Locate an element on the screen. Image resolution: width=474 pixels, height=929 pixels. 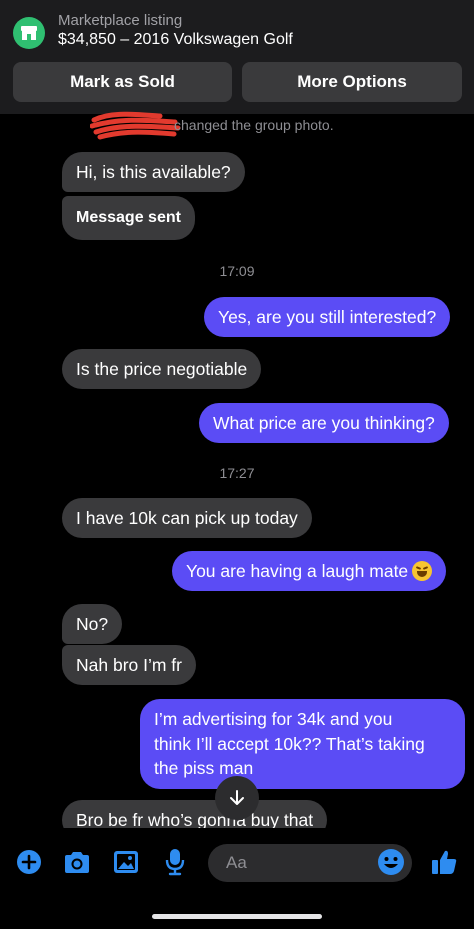
more-options-button: More Options is located at coordinates (352, 82).